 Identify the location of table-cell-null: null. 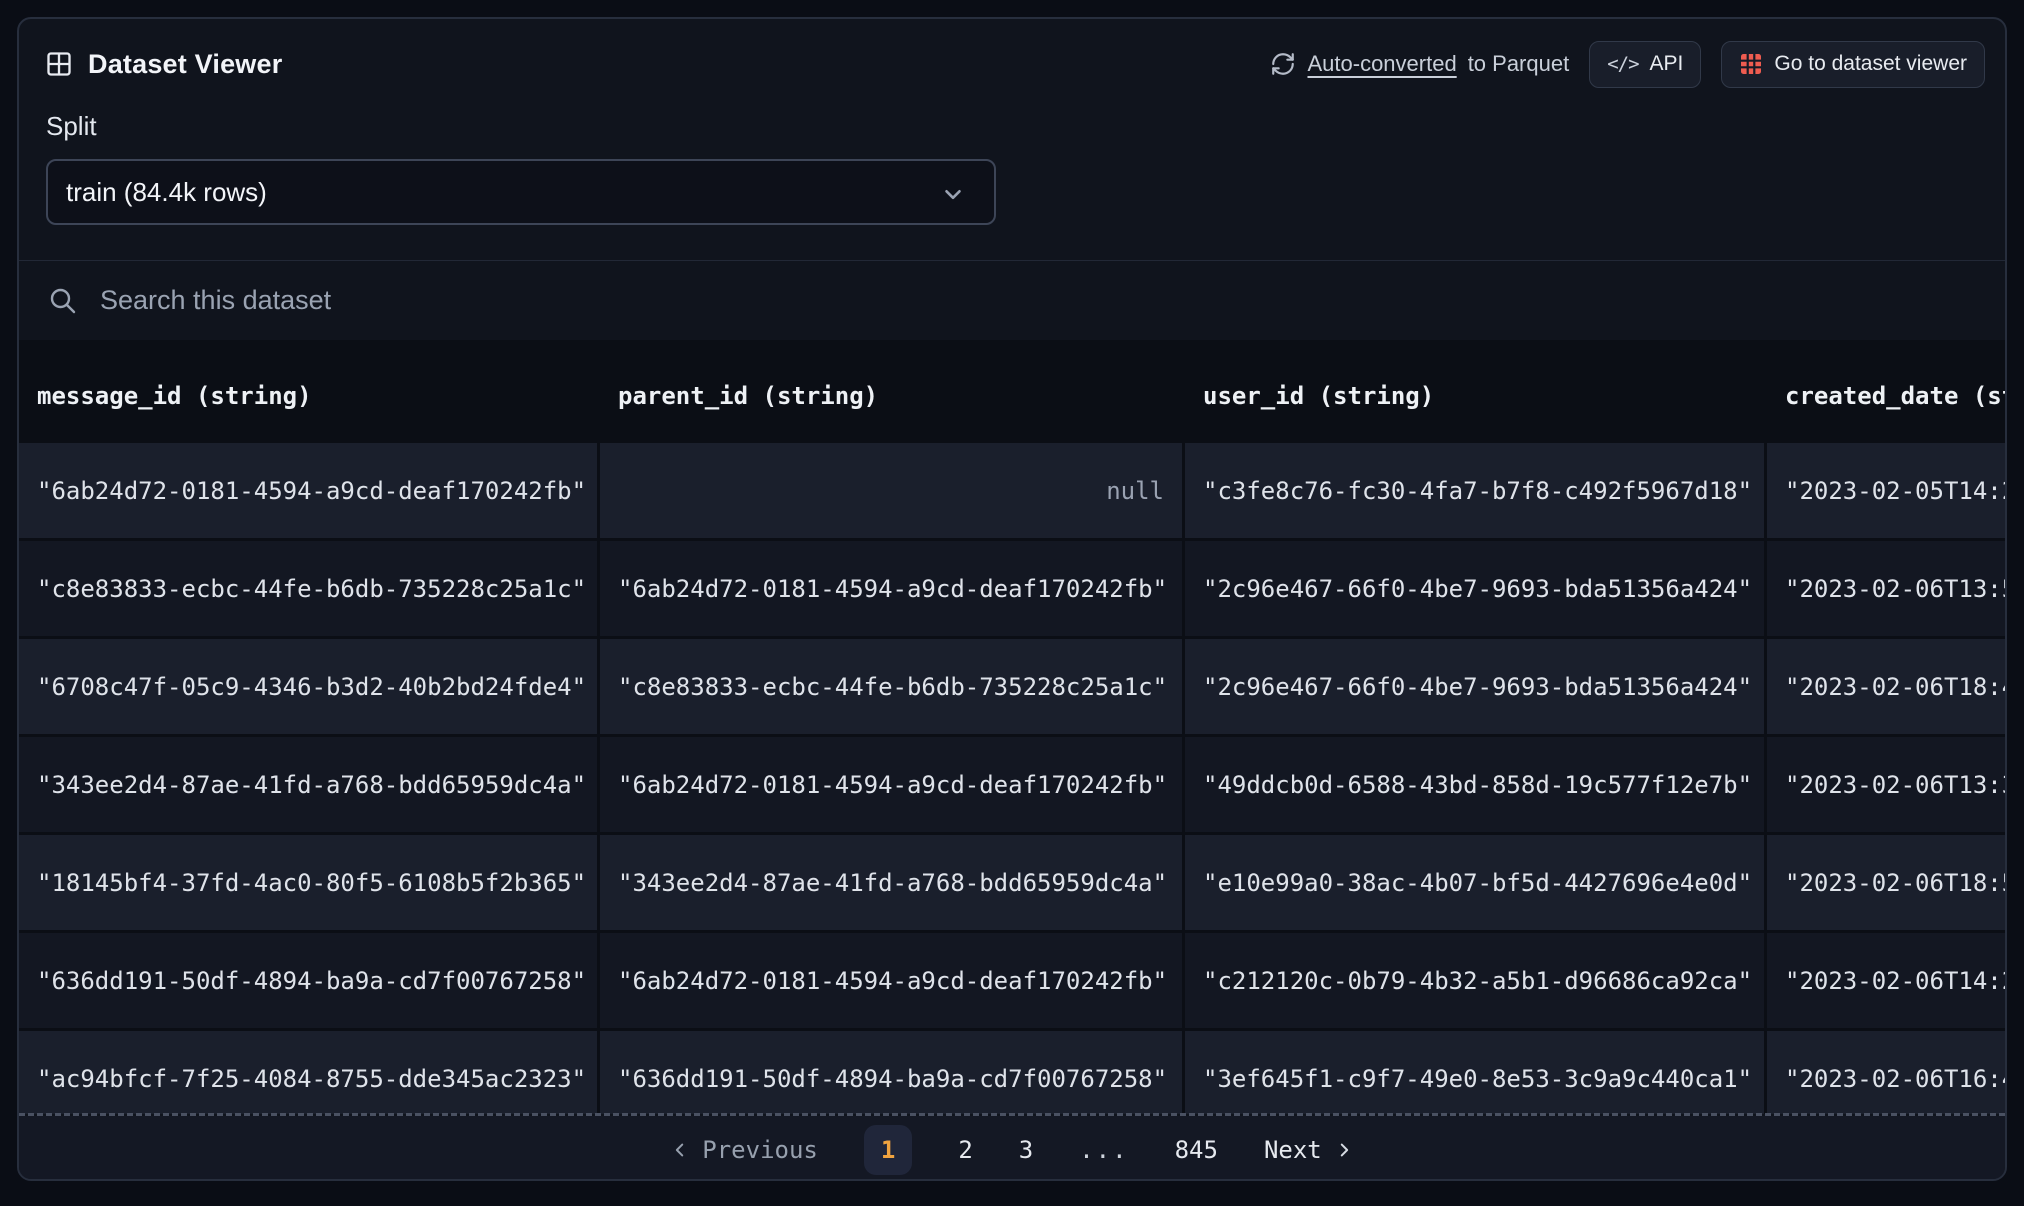
(891, 490).